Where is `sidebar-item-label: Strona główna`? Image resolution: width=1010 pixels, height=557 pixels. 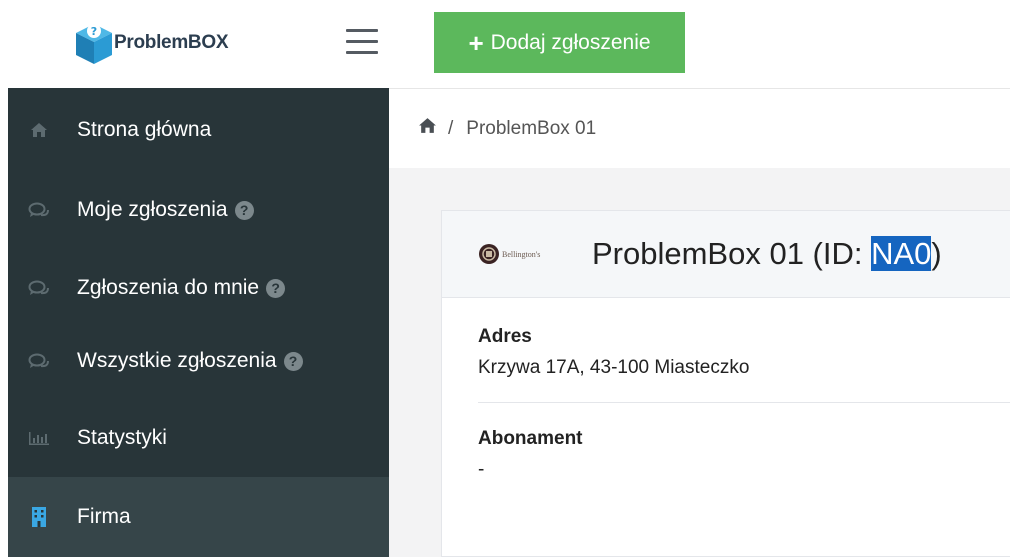 sidebar-item-label: Strona główna is located at coordinates (144, 129).